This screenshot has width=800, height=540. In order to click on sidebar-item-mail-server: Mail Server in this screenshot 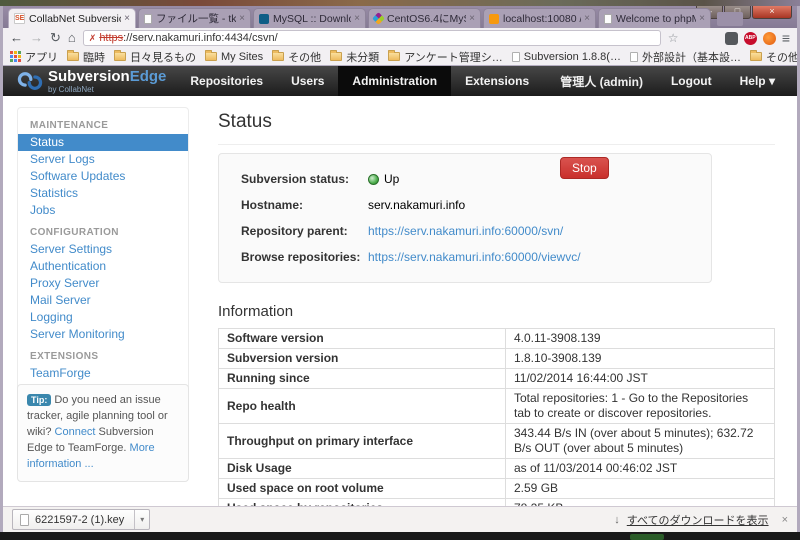, I will do `click(103, 300)`.